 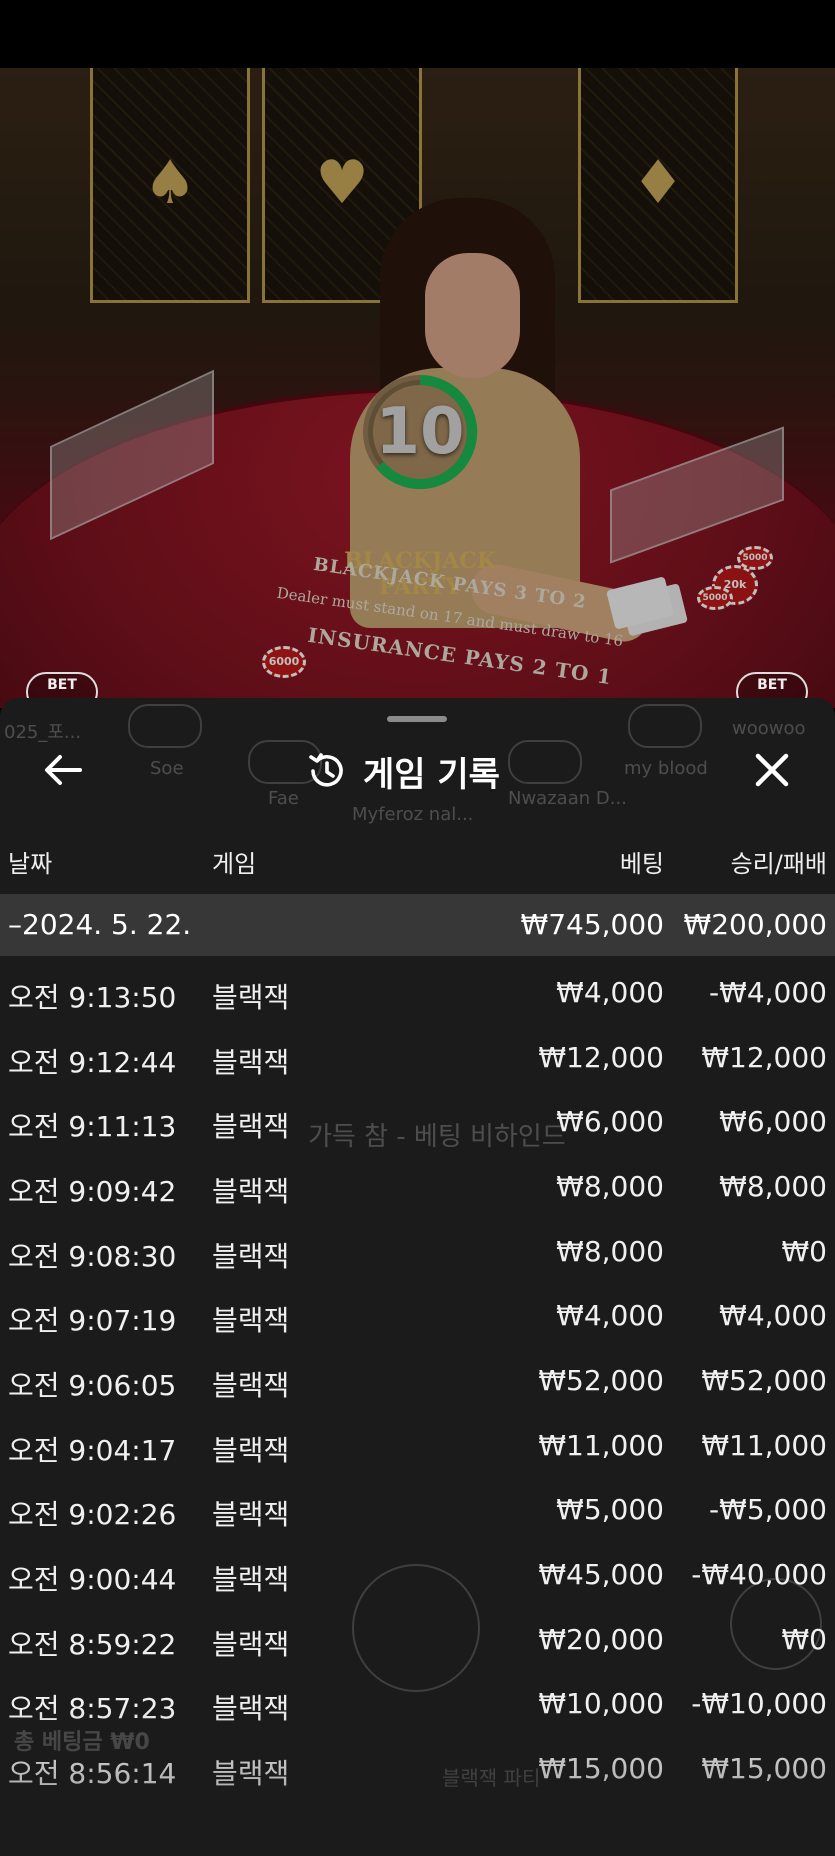 What do you see at coordinates (92, 1320) in the screenshot?
I see `row-time: 오전 9:07:19` at bounding box center [92, 1320].